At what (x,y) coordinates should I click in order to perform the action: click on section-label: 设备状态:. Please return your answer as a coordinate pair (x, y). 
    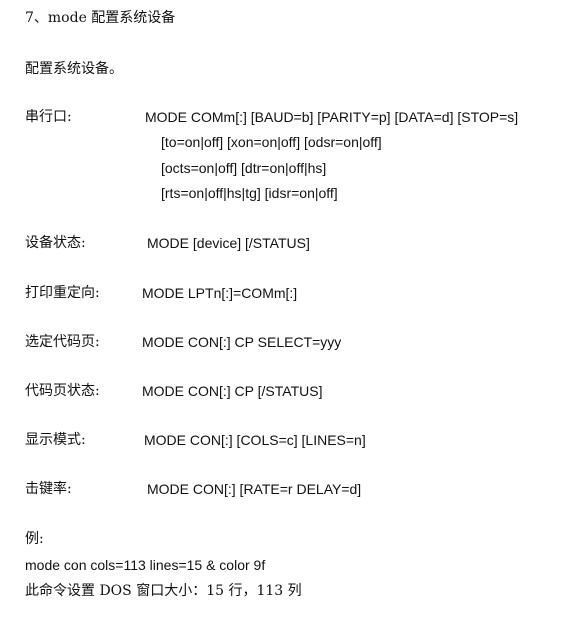
    Looking at the image, I should click on (55, 243).